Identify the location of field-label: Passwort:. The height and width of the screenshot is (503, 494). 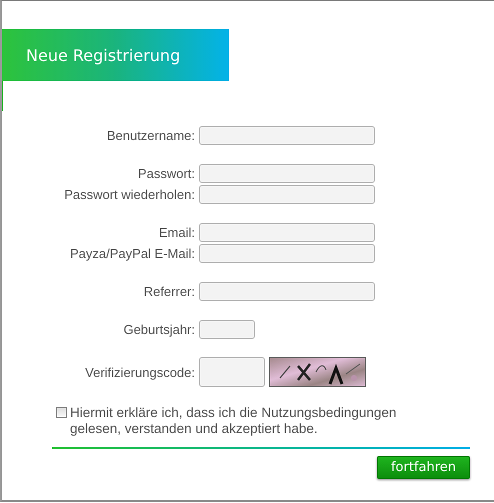
(165, 173).